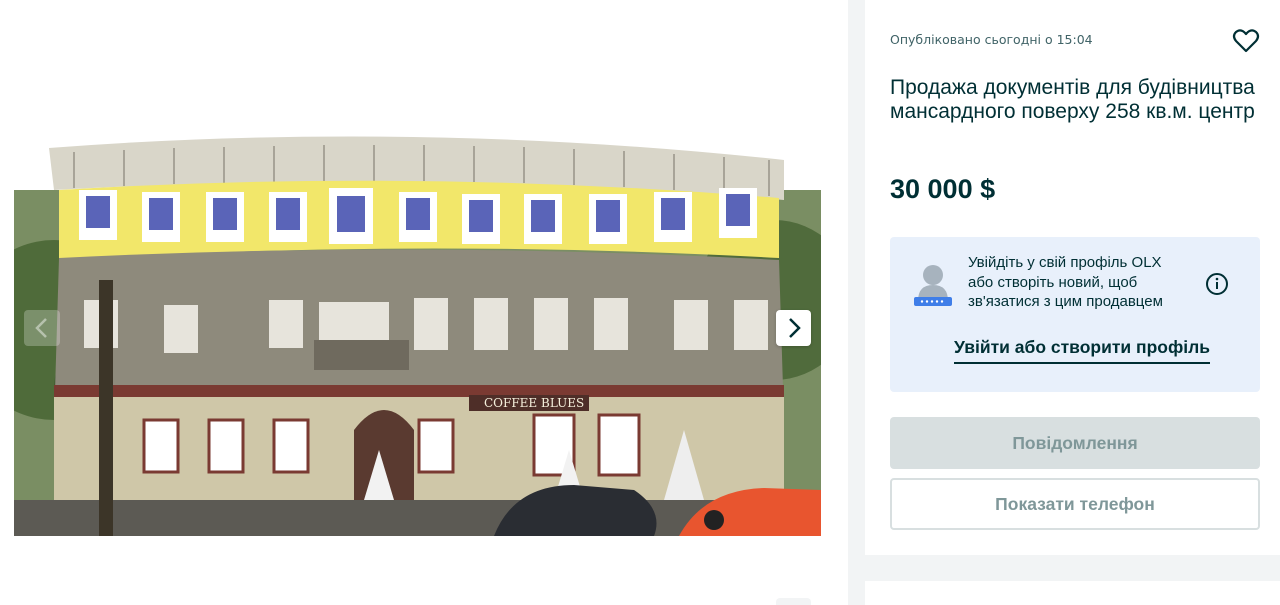 This screenshot has height=605, width=1280. Describe the element at coordinates (534, 403) in the screenshot. I see `coffee-sign: COFFEE BLUES` at that location.